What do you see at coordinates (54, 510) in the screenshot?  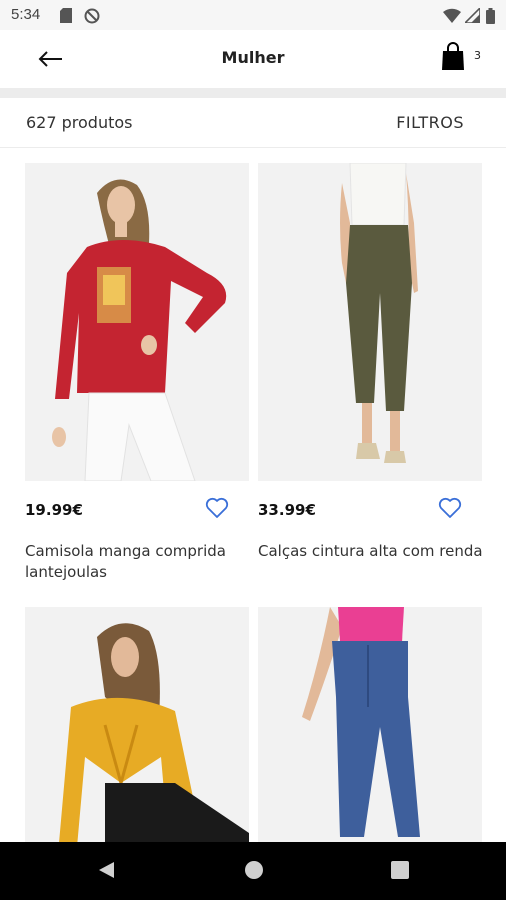 I see `product-price: 19.99€` at bounding box center [54, 510].